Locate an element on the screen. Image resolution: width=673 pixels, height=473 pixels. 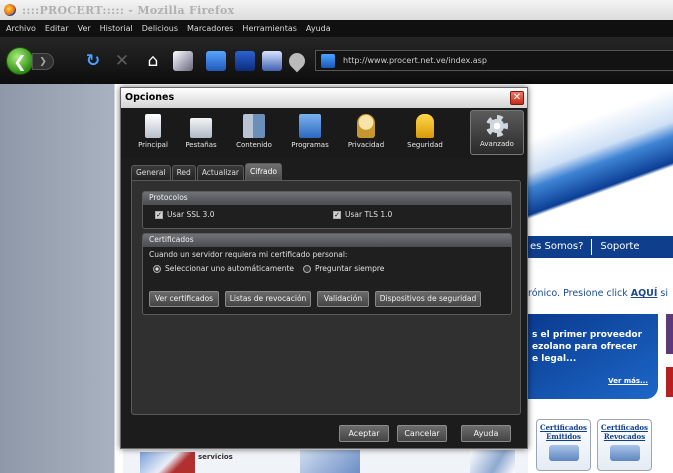
validation-button: Validación is located at coordinates (343, 299).